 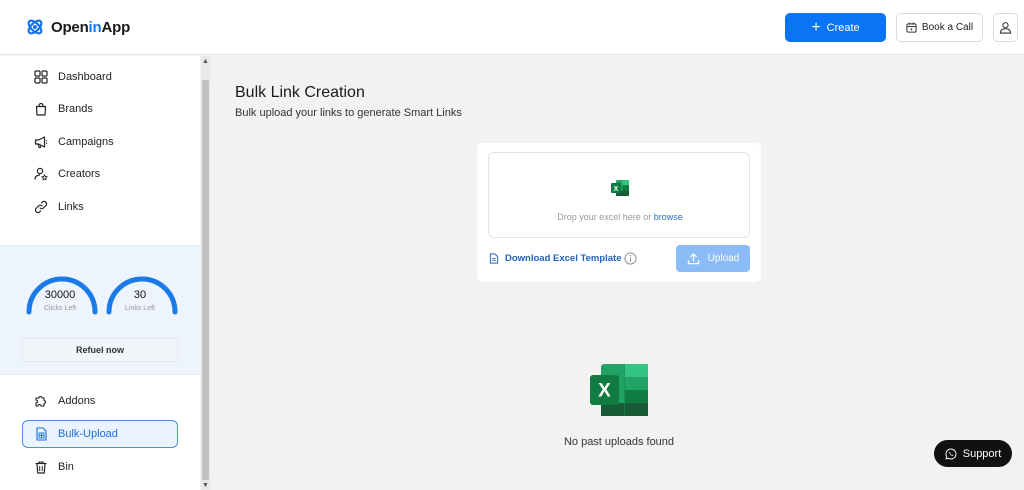 What do you see at coordinates (205, 61) in the screenshot?
I see `scroll-up-arrow-icon: ▲` at bounding box center [205, 61].